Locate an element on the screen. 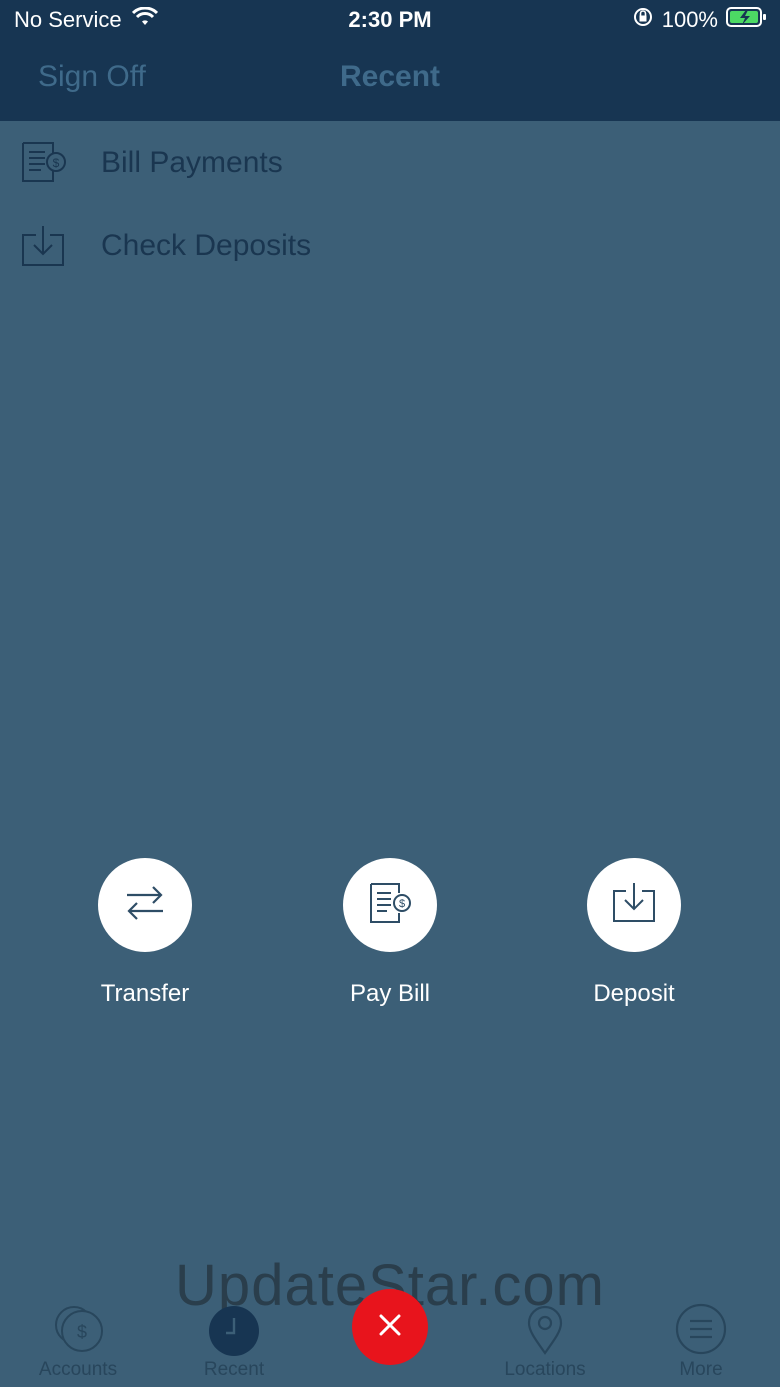 The width and height of the screenshot is (780, 1387). tab-label: Accounts is located at coordinates (78, 1369).